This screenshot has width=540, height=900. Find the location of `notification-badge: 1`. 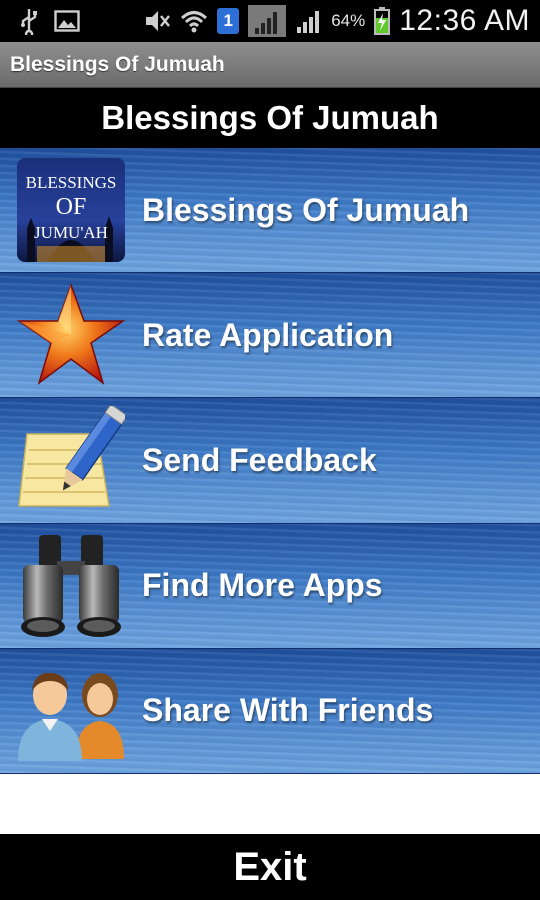

notification-badge: 1 is located at coordinates (228, 21).